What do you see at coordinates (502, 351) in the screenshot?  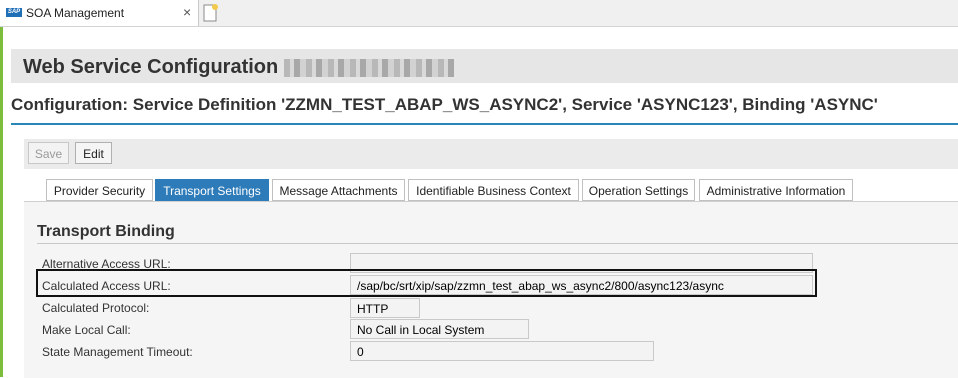 I see `state-management-timeout-field: 0` at bounding box center [502, 351].